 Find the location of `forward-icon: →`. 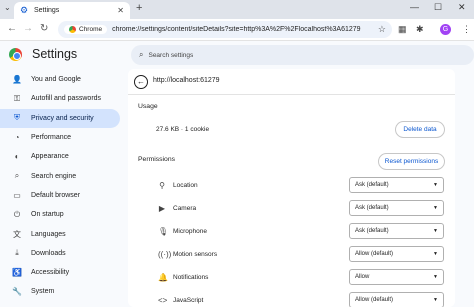

forward-icon: → is located at coordinates (28, 28).